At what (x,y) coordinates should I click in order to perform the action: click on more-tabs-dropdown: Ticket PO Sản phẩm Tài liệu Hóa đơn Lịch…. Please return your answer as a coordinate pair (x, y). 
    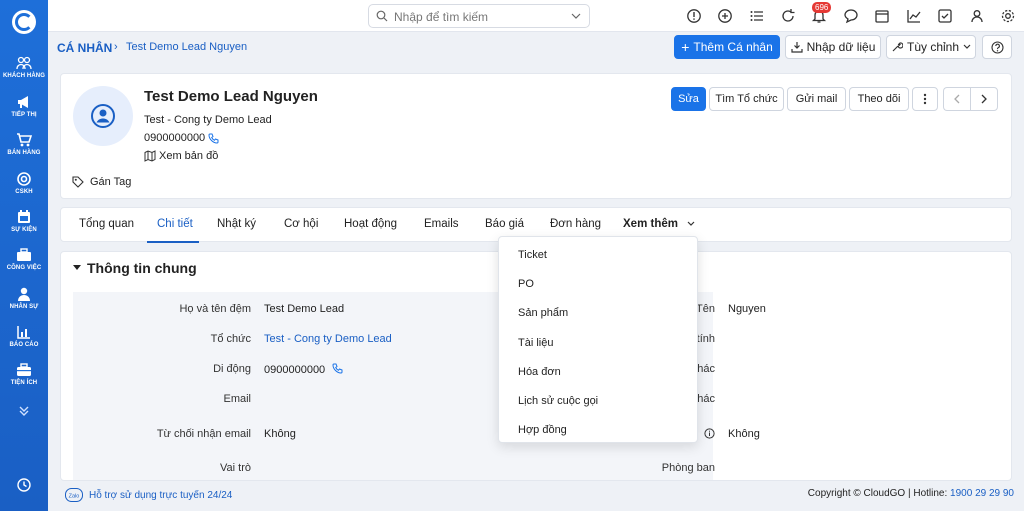
    Looking at the image, I should click on (598, 339).